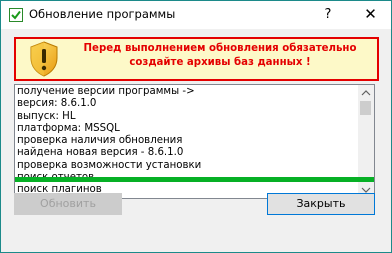  Describe the element at coordinates (57, 104) in the screenshot. I see `log-line: версия: 8.6.1.0` at that location.